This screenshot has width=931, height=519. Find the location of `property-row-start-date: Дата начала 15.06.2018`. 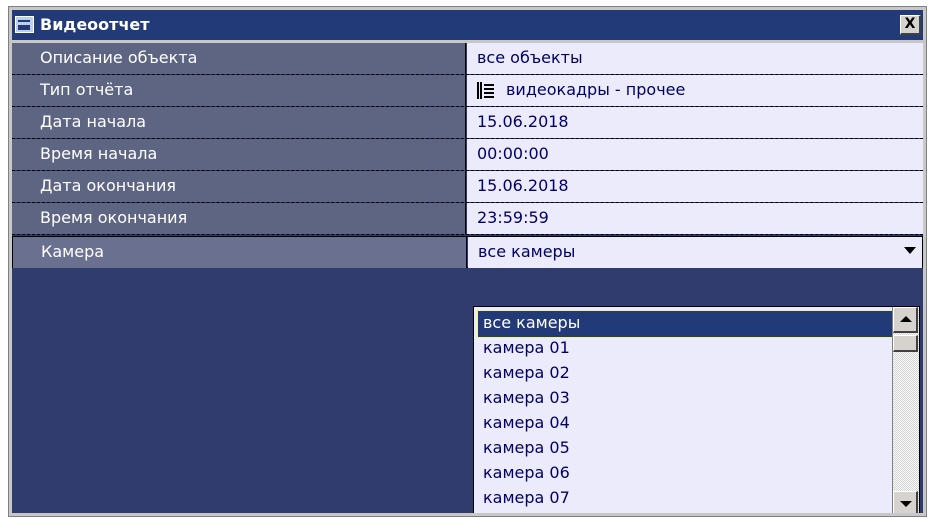

property-row-start-date: Дата начала 15.06.2018 is located at coordinates (467, 123).